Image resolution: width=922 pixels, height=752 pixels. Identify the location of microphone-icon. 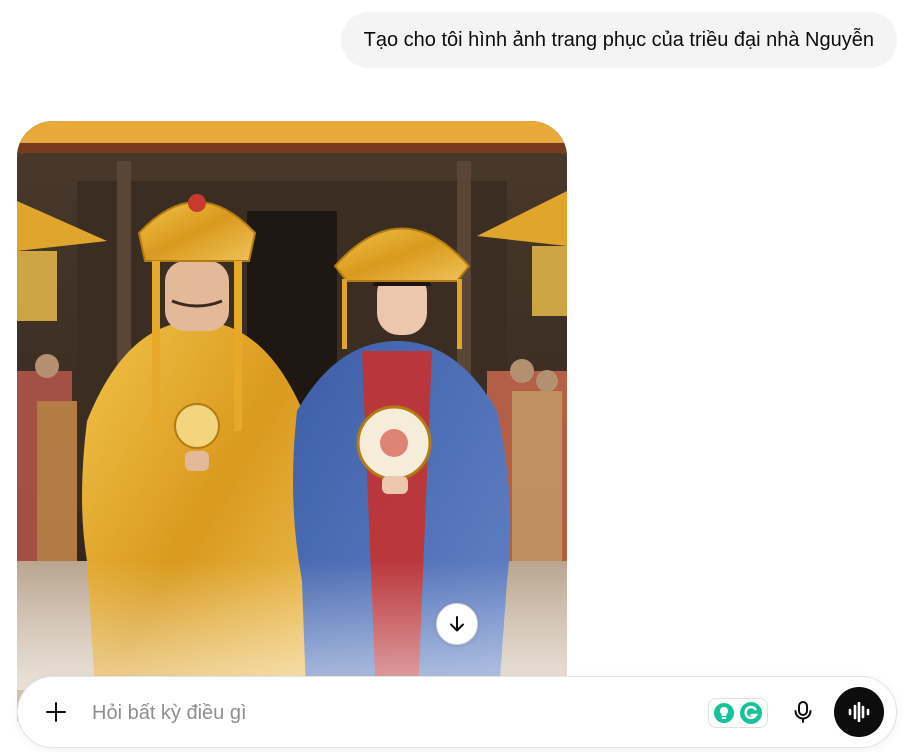
(803, 712).